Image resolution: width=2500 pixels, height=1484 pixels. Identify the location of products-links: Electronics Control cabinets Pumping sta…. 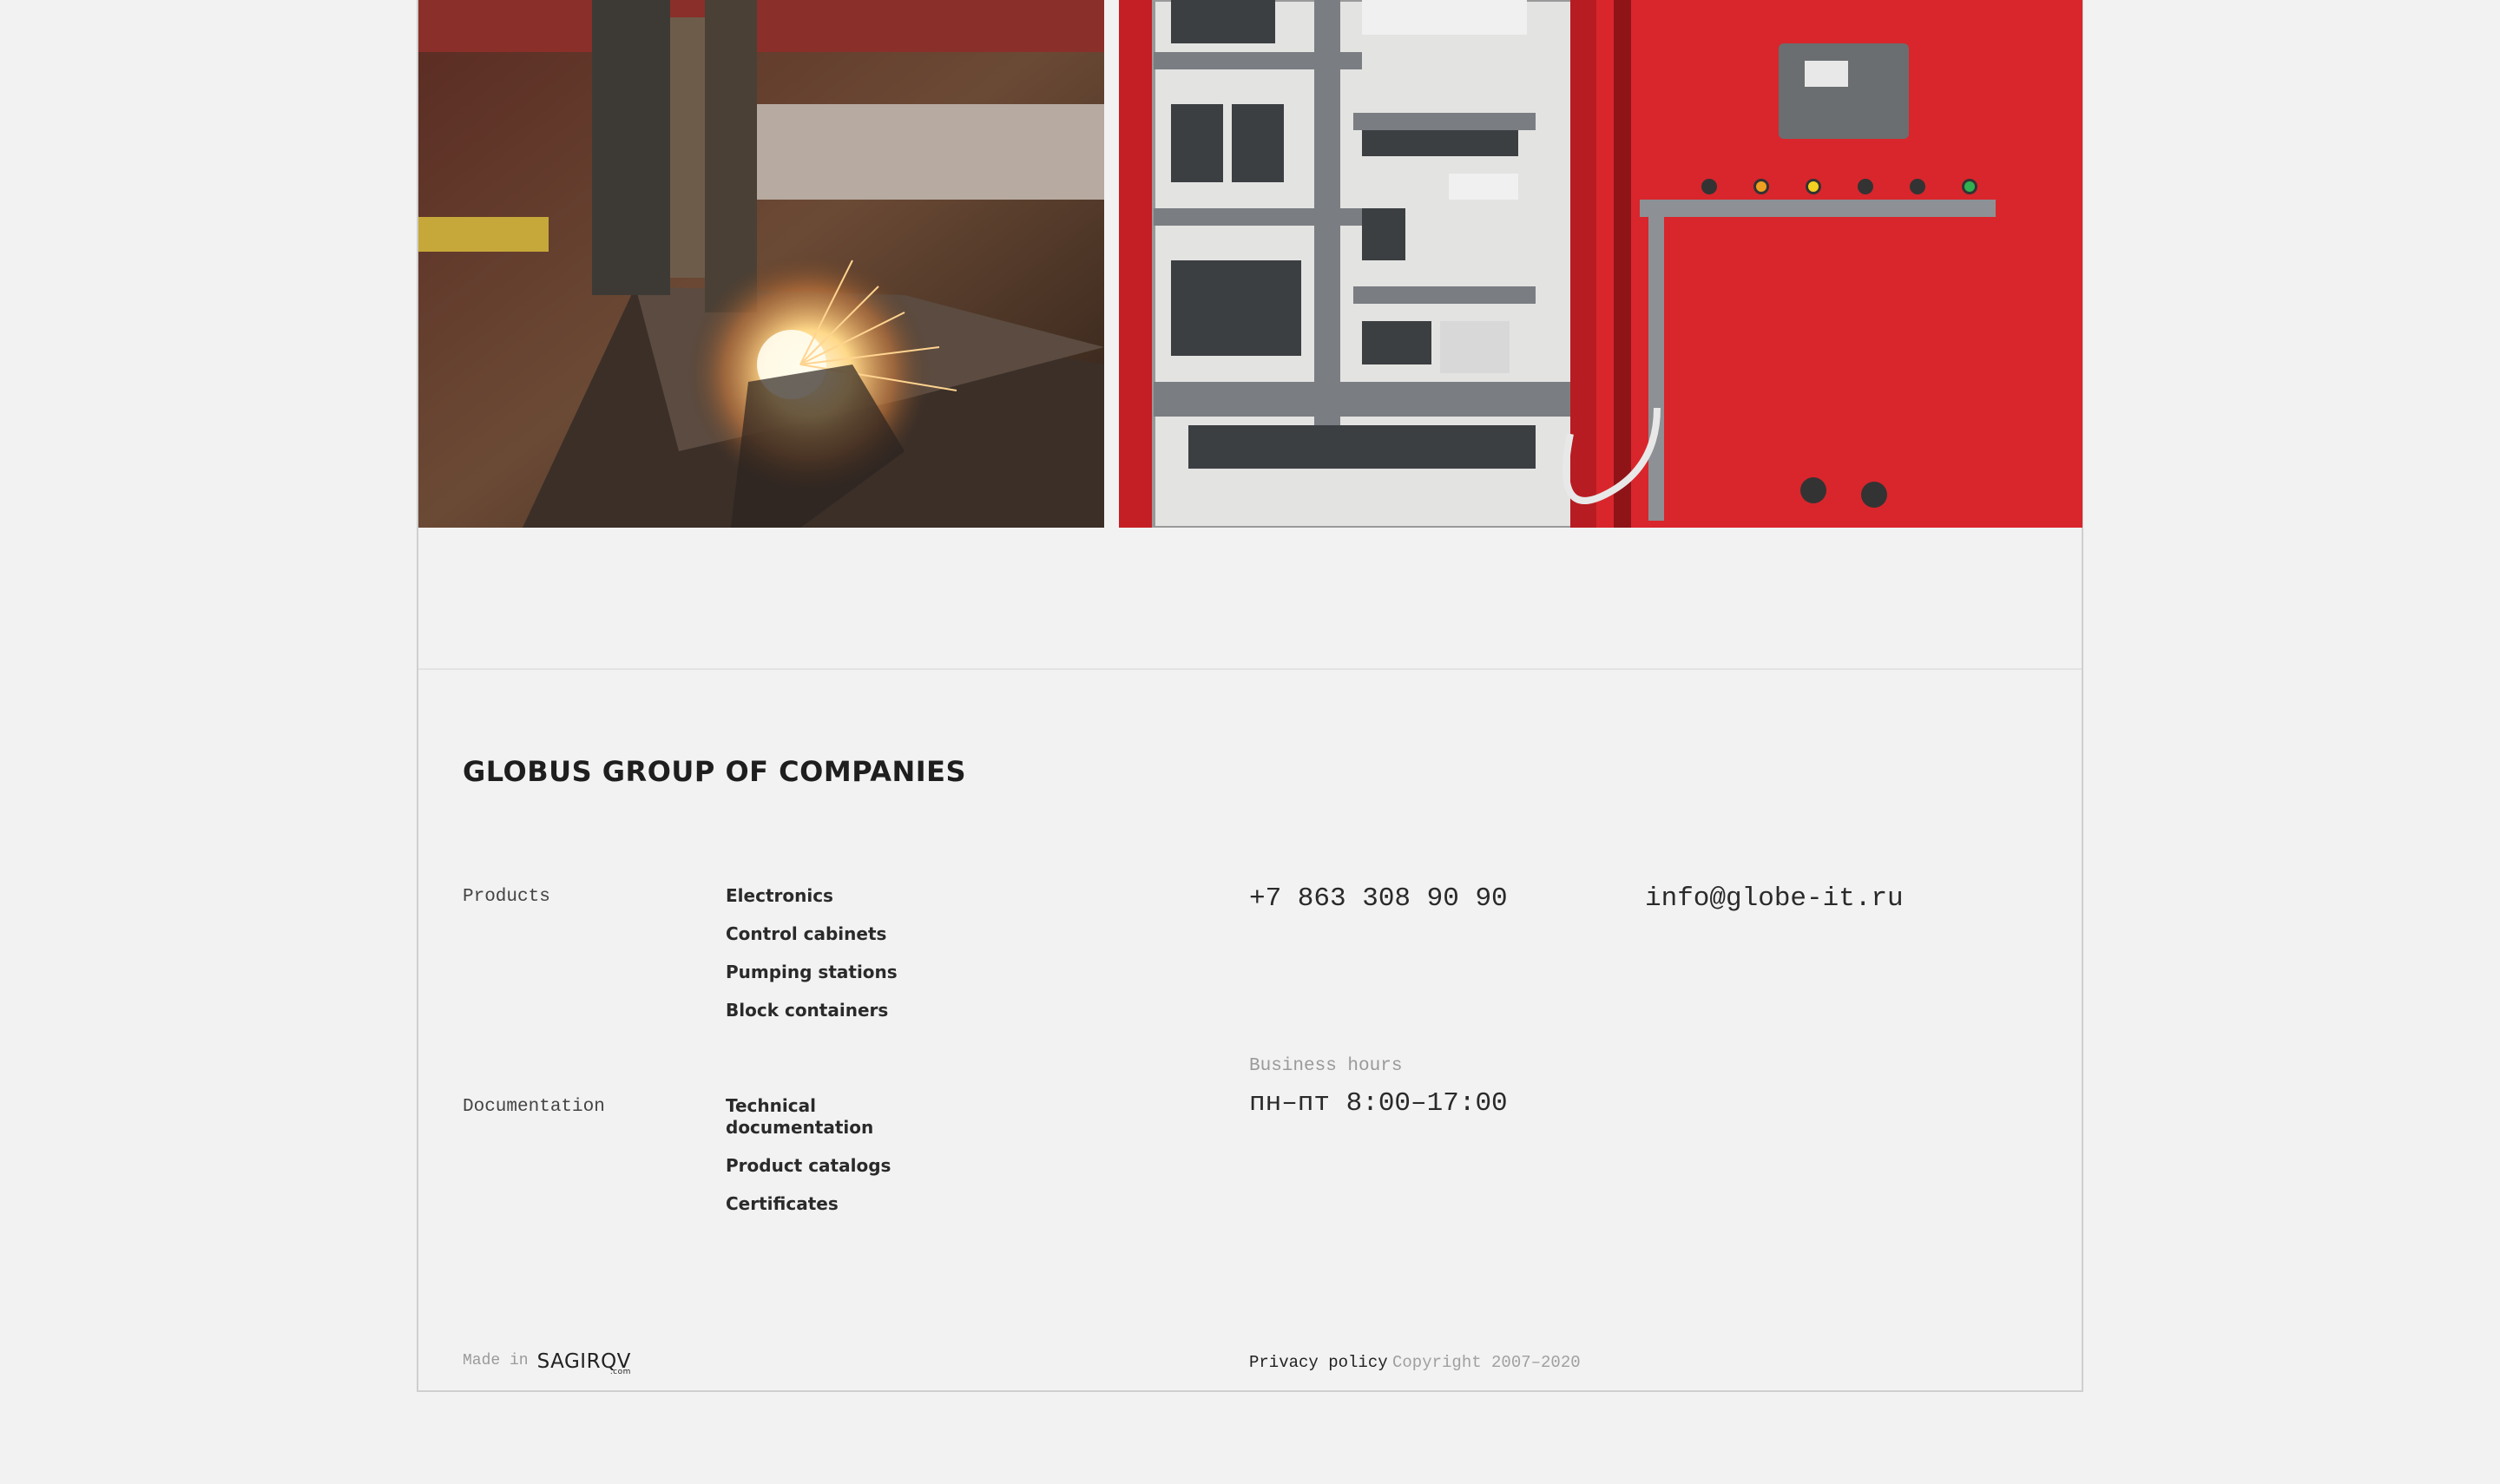
(812, 961).